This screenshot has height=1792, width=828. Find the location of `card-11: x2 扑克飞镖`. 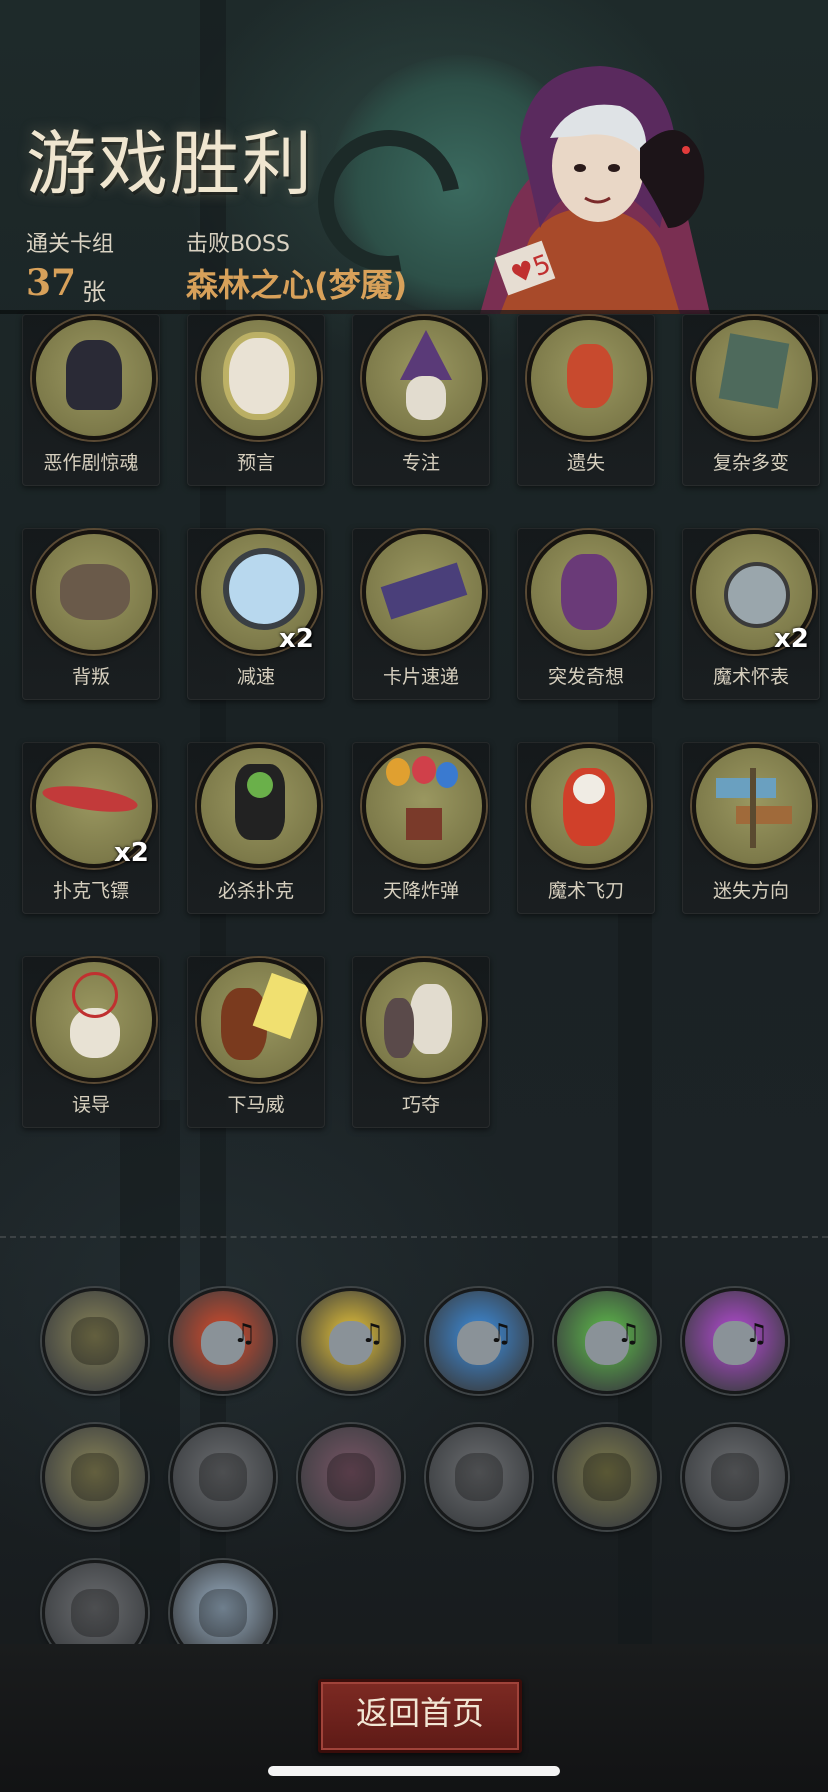

card-11: x2 扑克飞镖 is located at coordinates (91, 828).